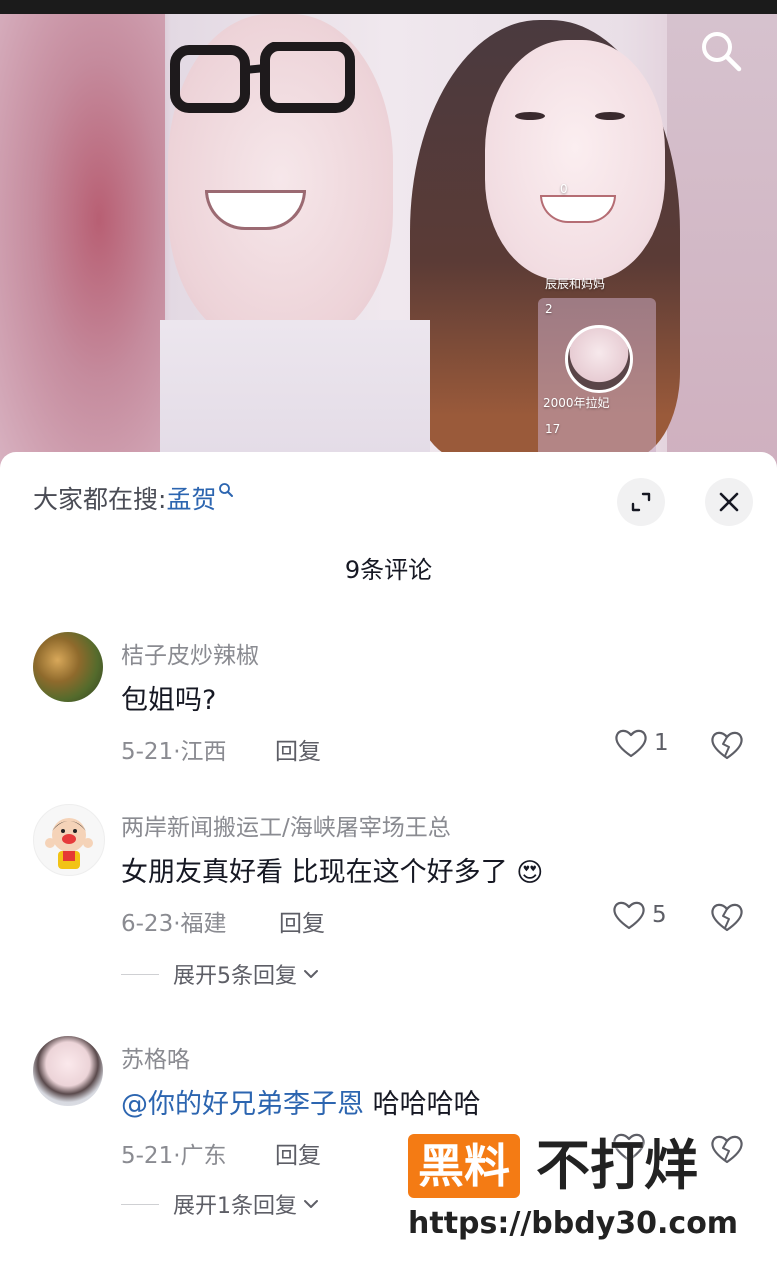  I want to click on comment-meta: 5-21·江西, so click(174, 752).